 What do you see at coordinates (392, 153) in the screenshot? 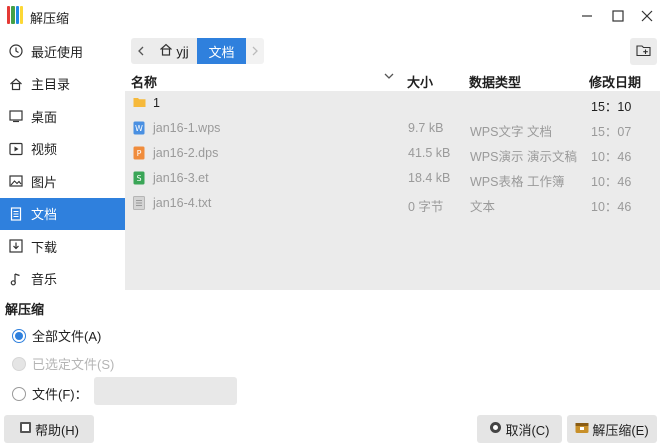
I see `list-item: P jan16-2.dps 41.5 kB WPS演示 演示文稿 10：46` at bounding box center [392, 153].